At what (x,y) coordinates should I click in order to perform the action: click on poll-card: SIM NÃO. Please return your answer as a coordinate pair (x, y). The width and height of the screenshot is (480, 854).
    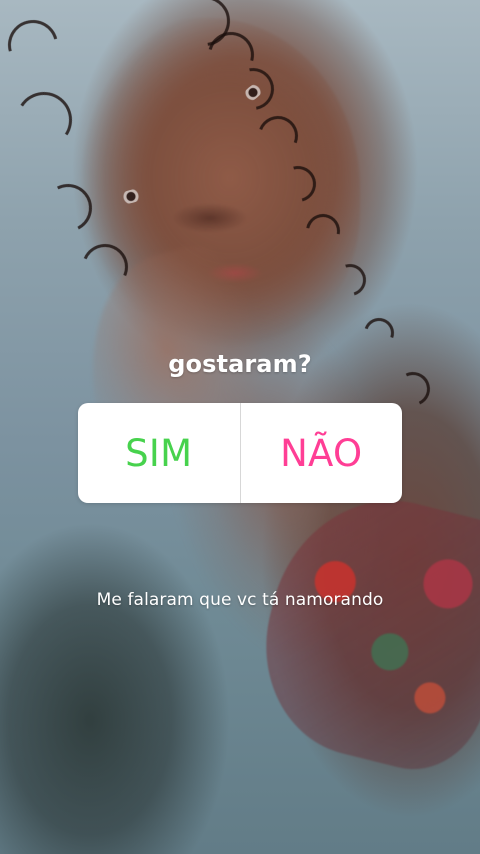
    Looking at the image, I should click on (240, 453).